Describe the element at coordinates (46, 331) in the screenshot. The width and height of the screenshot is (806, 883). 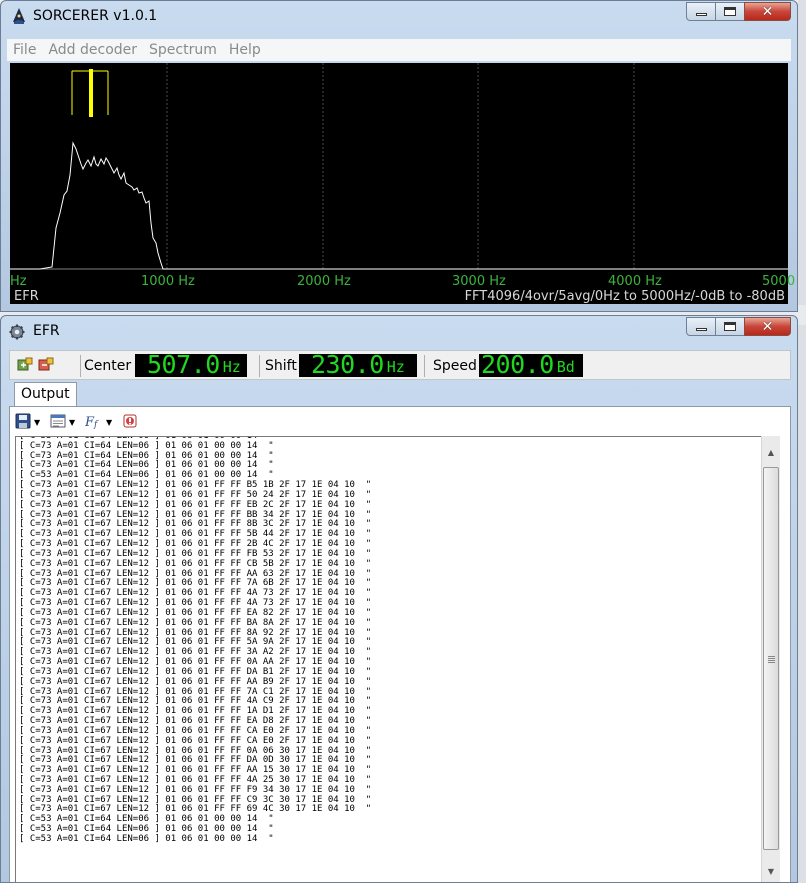
I see `efr-window-title: EFR` at that location.